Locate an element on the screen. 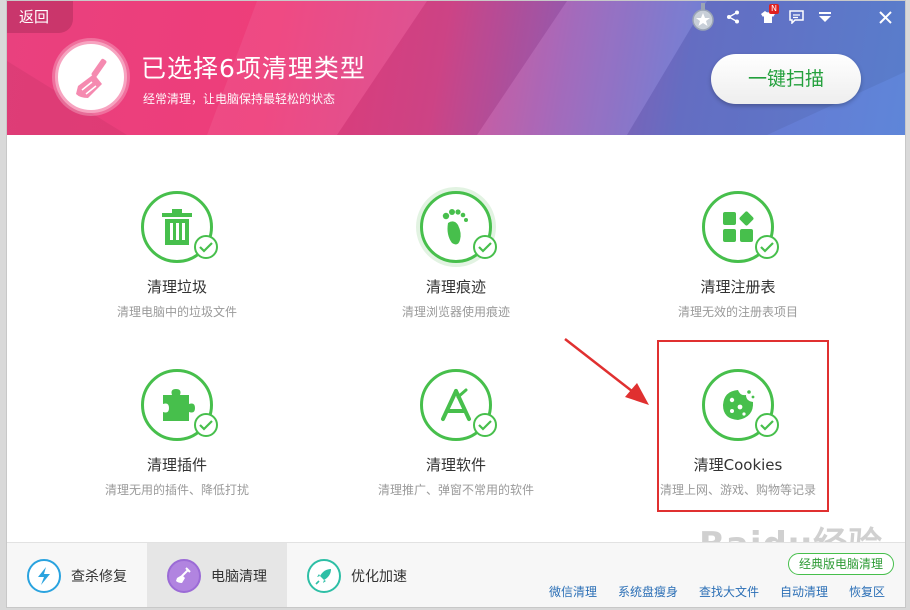 This screenshot has width=910, height=610. app-store-icon is located at coordinates (456, 404).